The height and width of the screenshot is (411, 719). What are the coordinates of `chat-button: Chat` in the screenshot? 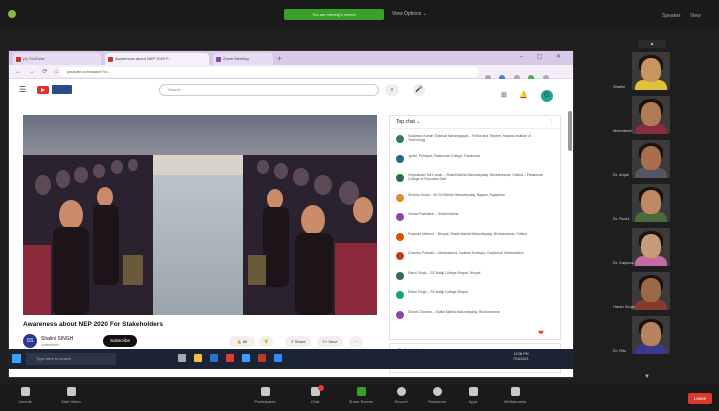 It's located at (315, 394).